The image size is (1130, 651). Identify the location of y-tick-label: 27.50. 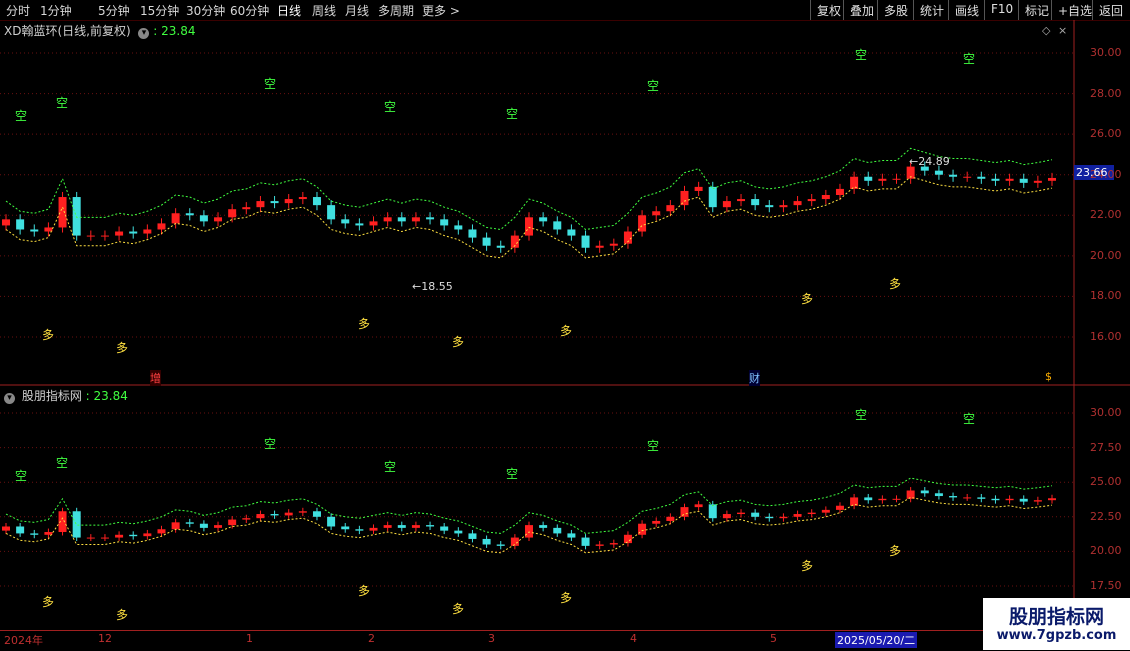
(1106, 447).